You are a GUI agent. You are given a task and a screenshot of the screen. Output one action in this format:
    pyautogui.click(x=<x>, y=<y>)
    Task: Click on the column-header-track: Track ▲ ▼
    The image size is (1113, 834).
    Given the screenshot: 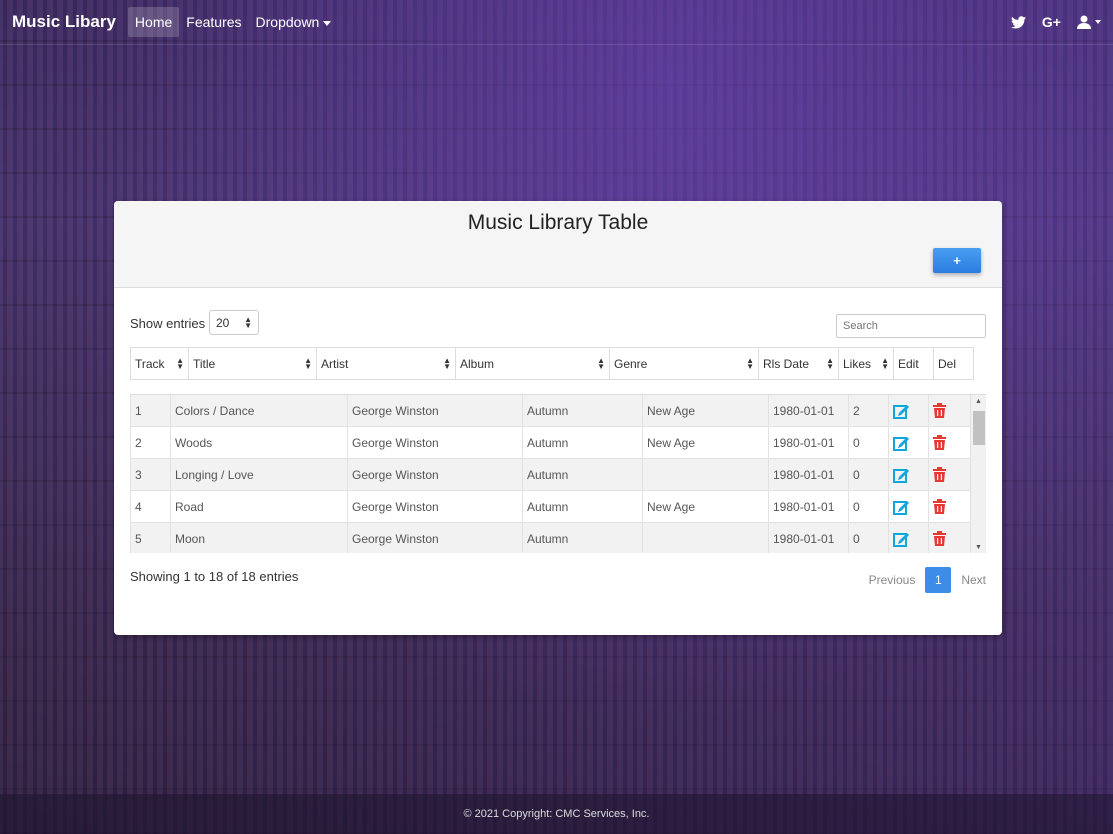 What is the action you would take?
    pyautogui.click(x=159, y=363)
    